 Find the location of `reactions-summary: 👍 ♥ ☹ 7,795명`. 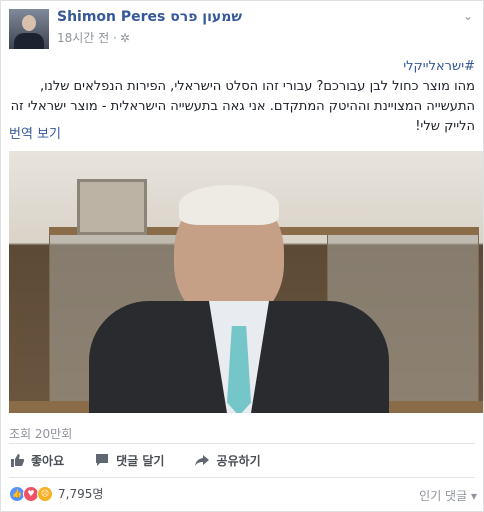

reactions-summary: 👍 ♥ ☹ 7,795명 is located at coordinates (56, 493).